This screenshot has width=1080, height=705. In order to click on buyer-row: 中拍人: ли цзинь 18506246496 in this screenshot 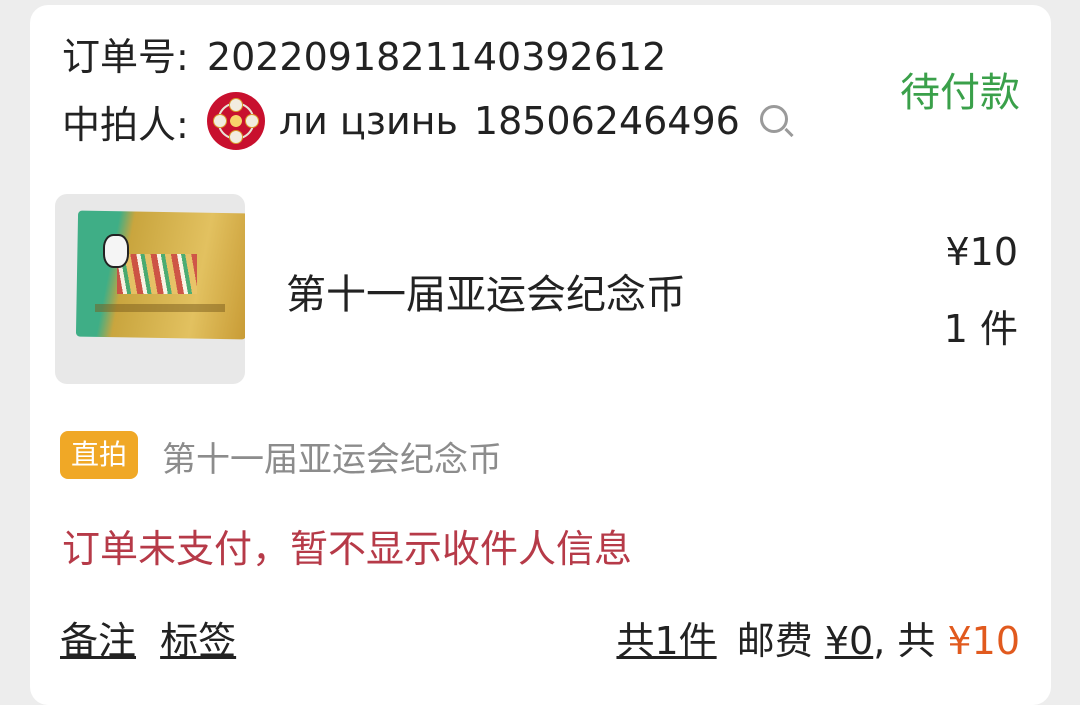, I will do `click(425, 121)`.